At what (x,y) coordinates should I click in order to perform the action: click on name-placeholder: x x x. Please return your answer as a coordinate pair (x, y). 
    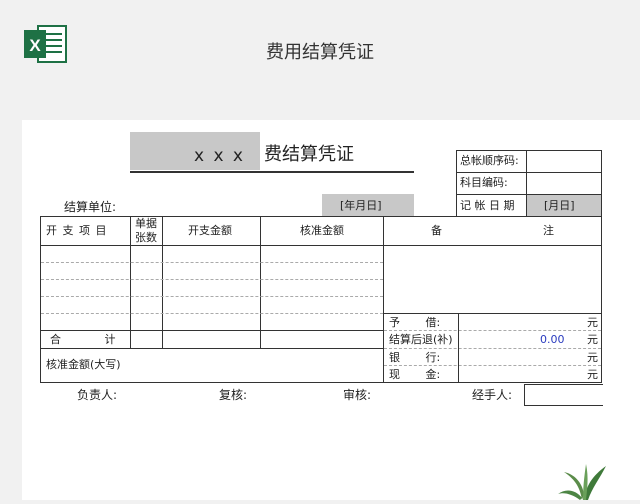
    Looking at the image, I should click on (219, 156).